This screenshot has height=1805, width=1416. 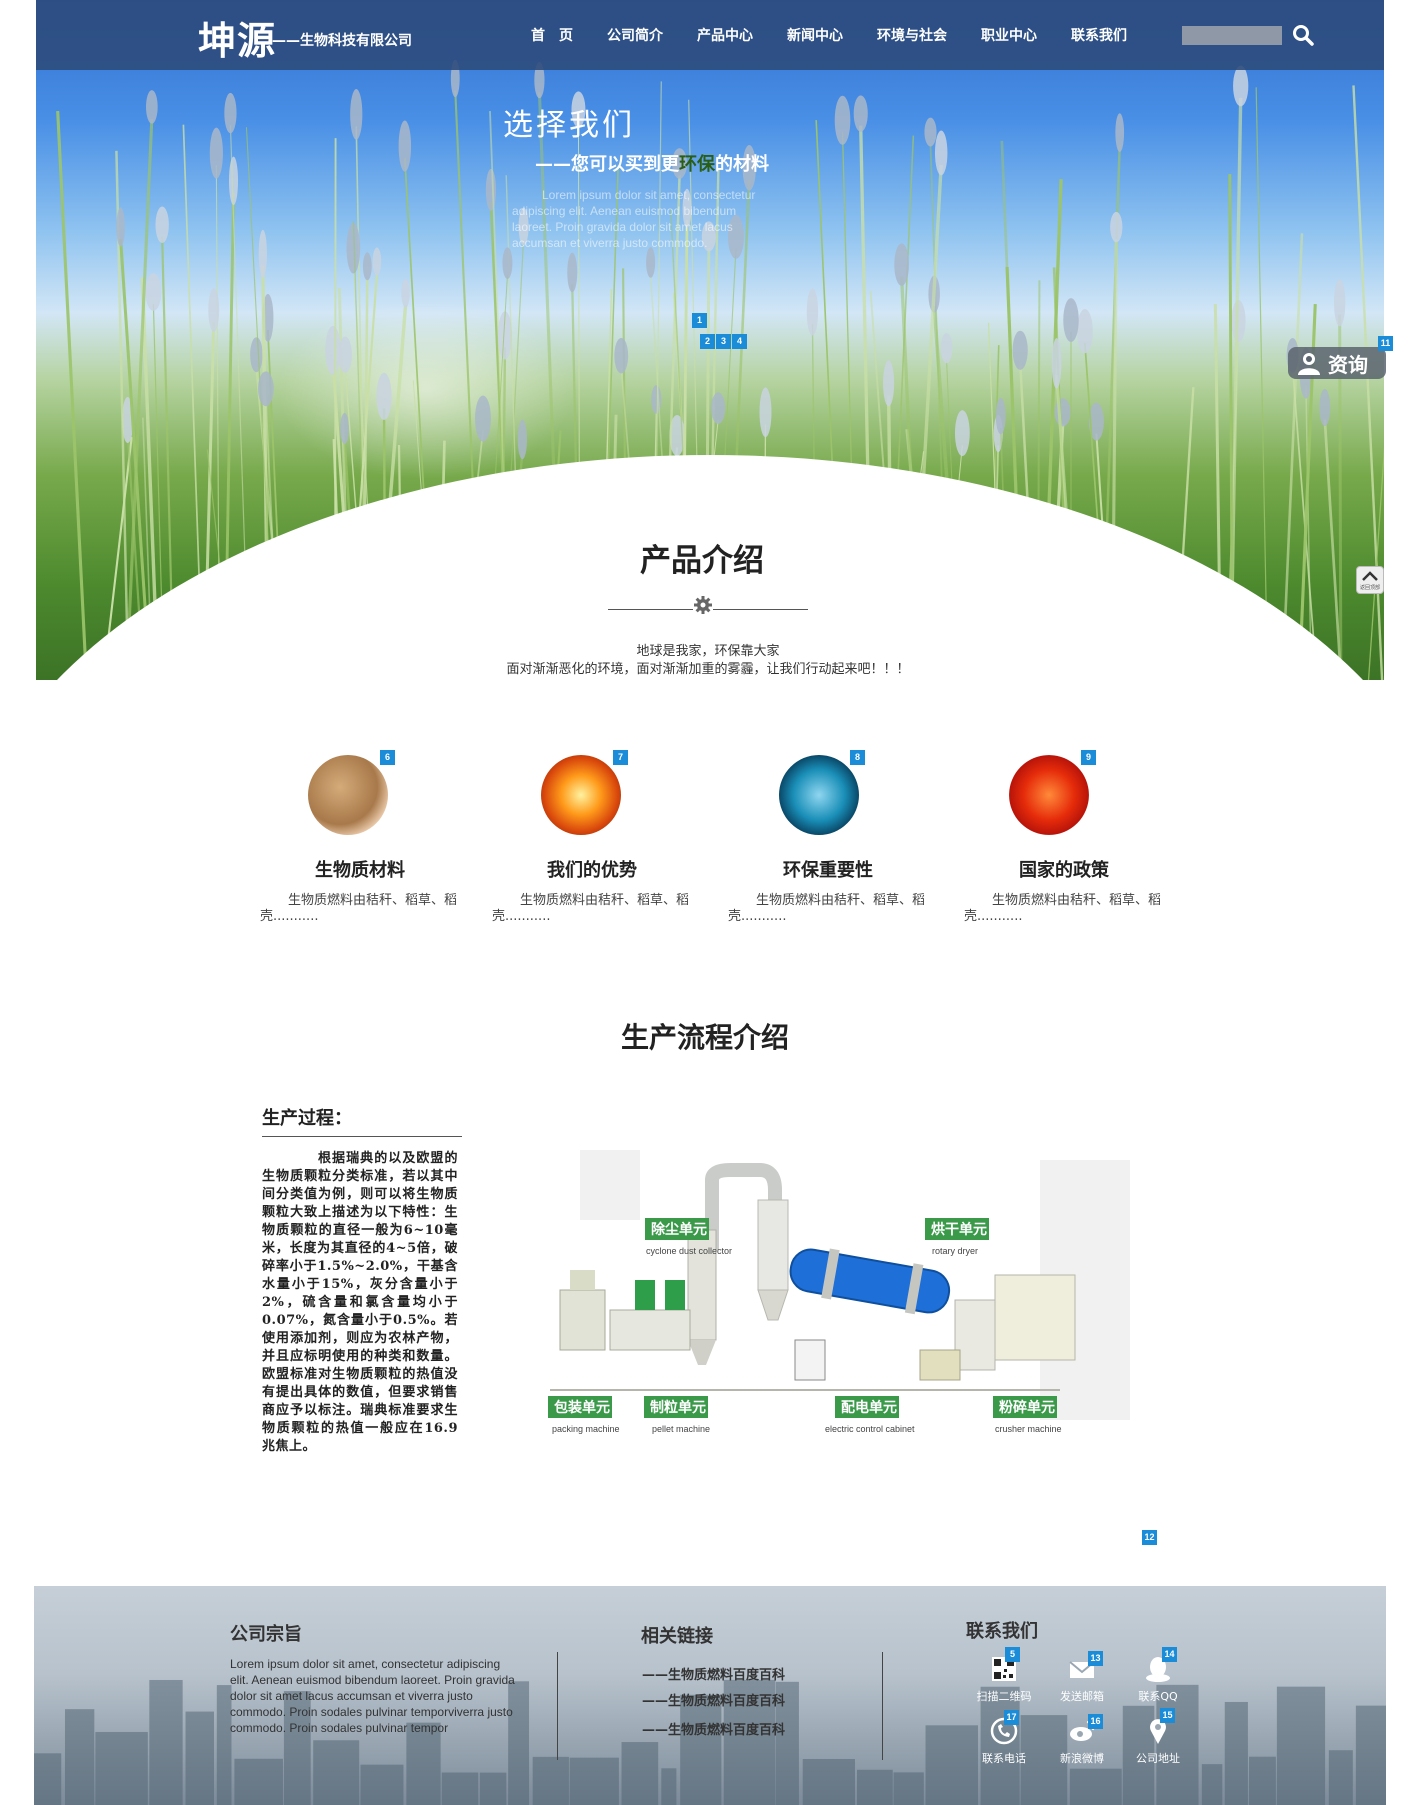 What do you see at coordinates (697, 164) in the screenshot?
I see `hero-subtitle-highlight: 环保` at bounding box center [697, 164].